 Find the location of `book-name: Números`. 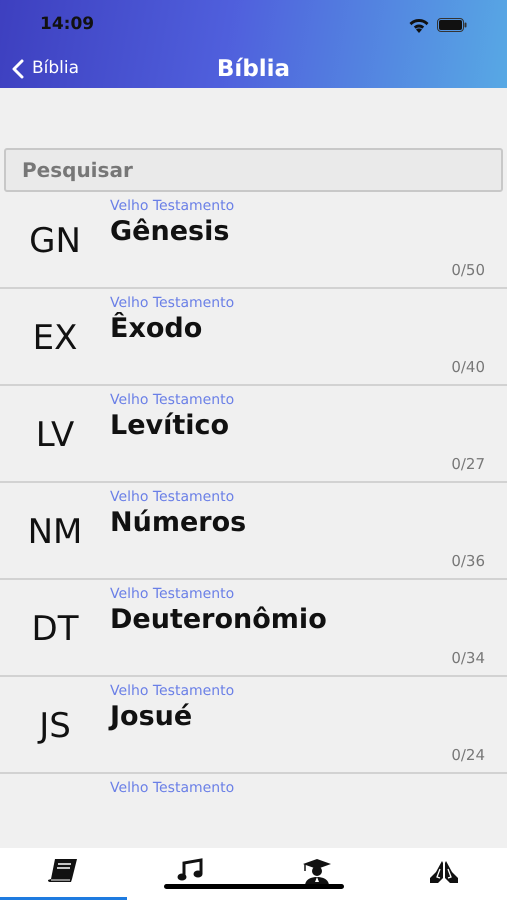

book-name: Números is located at coordinates (178, 523).